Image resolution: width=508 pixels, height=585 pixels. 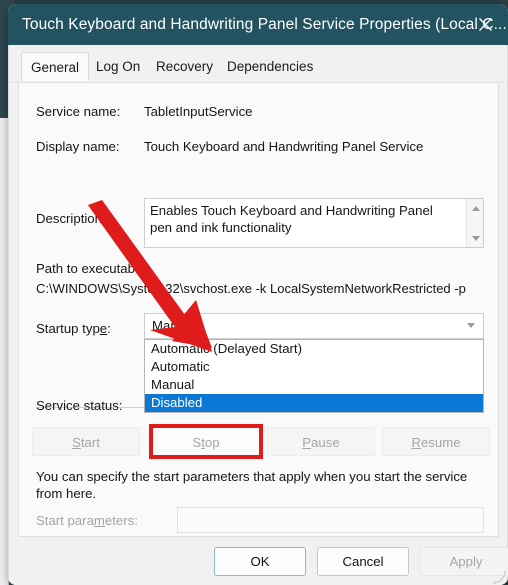 I want to click on tab-strip: General Log On Recovery Dependencies, so click(x=258, y=67).